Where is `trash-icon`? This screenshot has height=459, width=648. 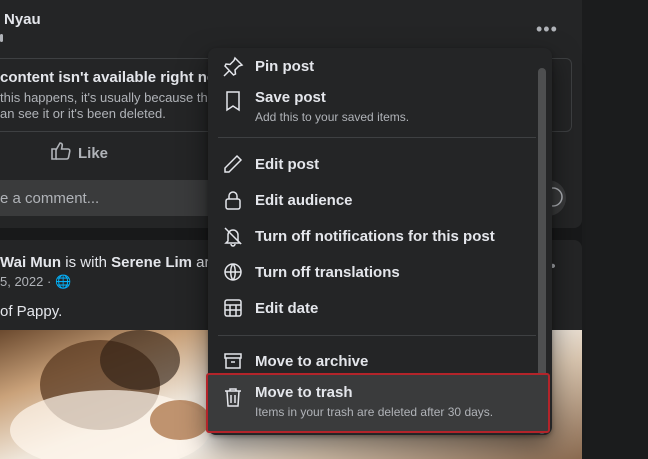 trash-icon is located at coordinates (233, 397).